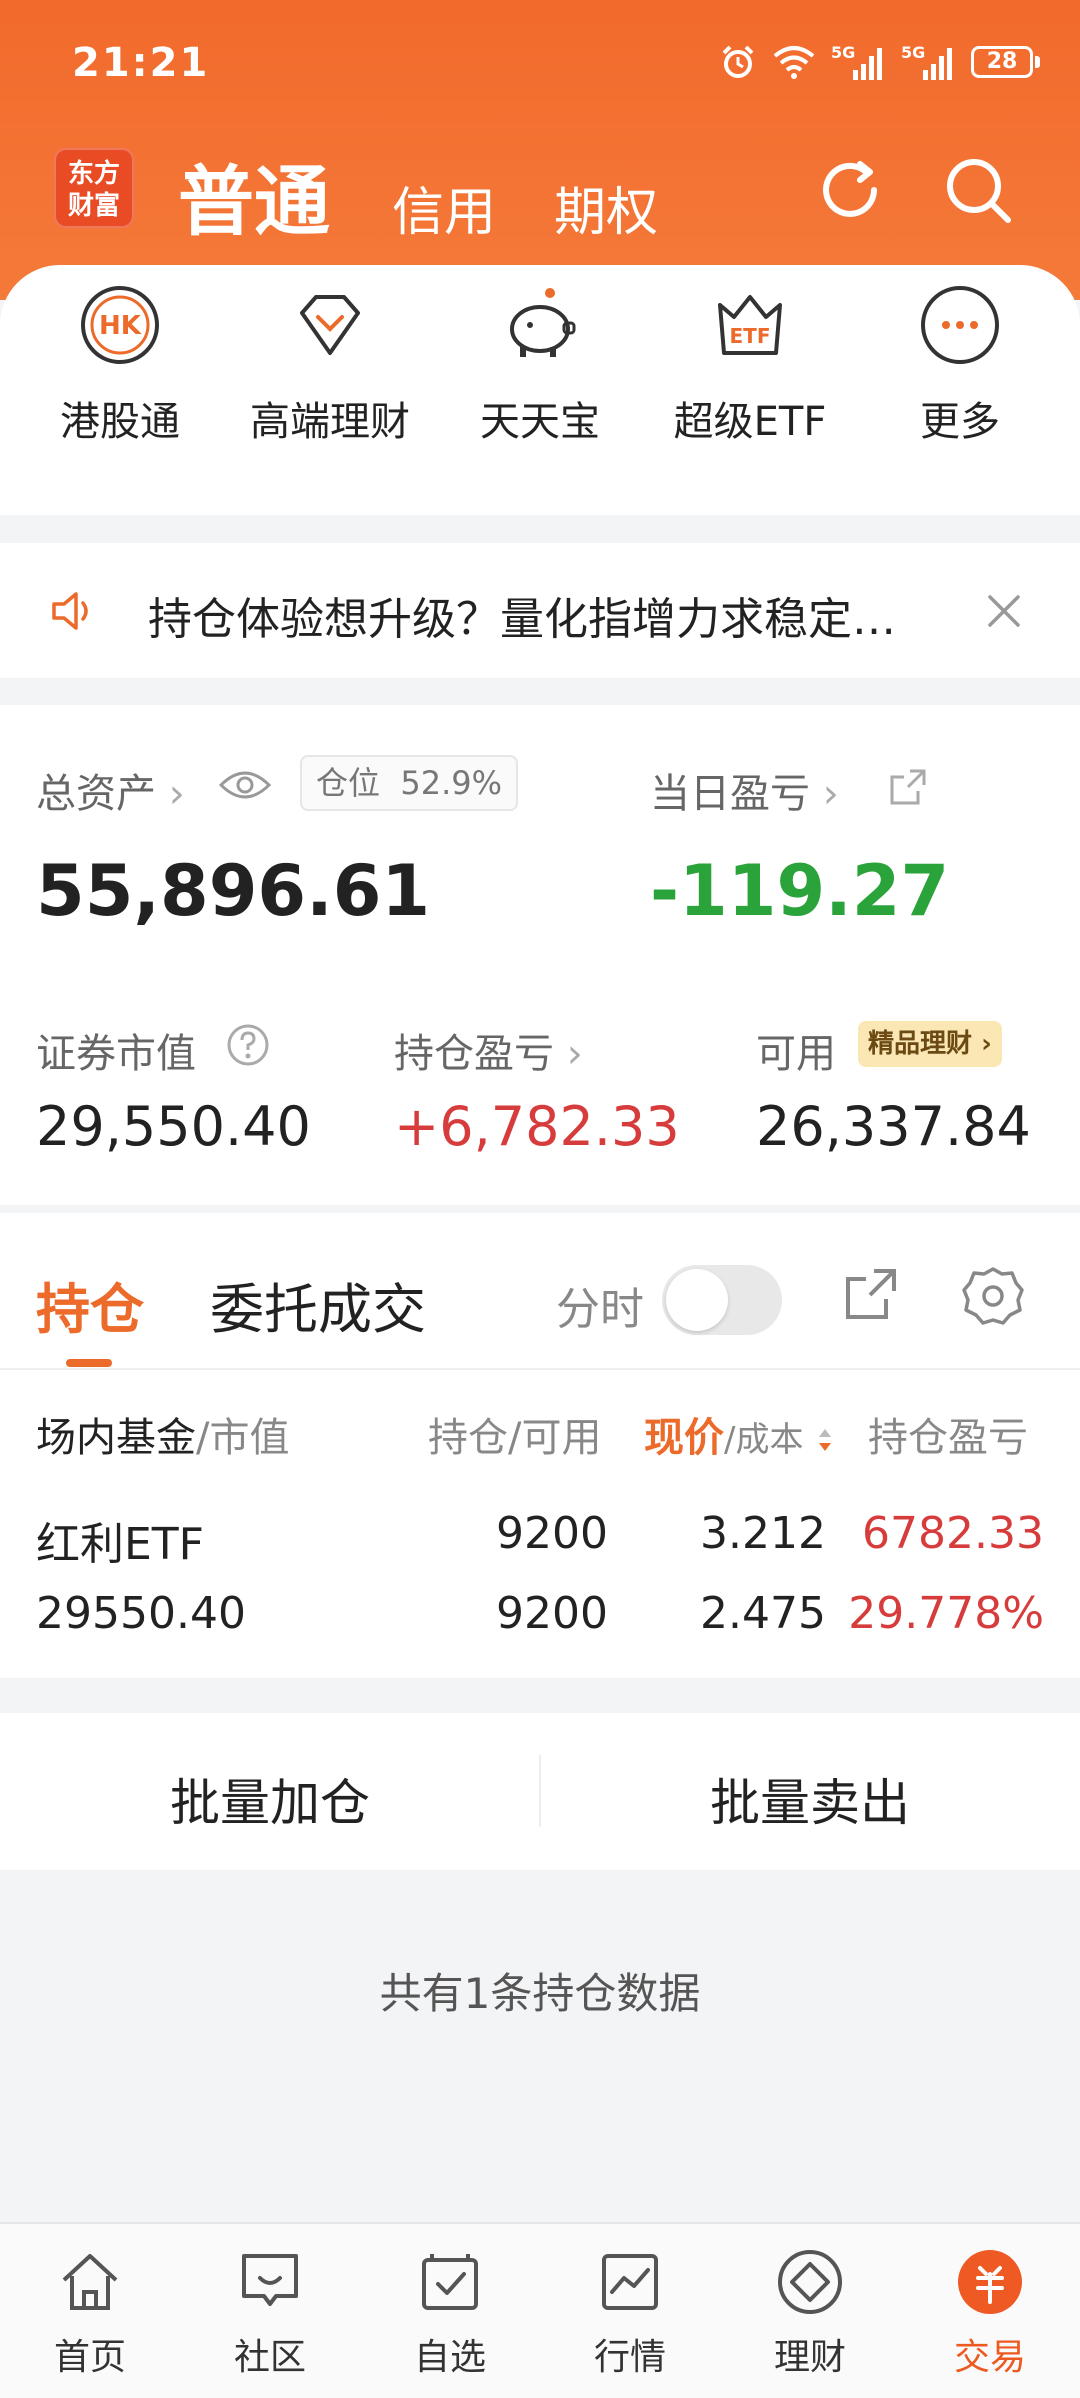  I want to click on logo-text-2: 财富, so click(93, 206).